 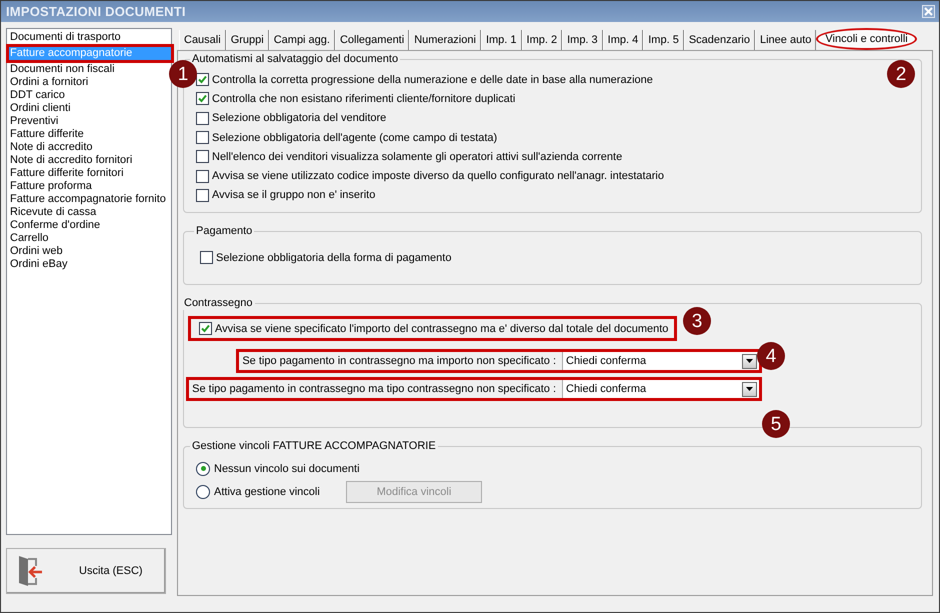 I want to click on tab: Linee auto, so click(x=785, y=40).